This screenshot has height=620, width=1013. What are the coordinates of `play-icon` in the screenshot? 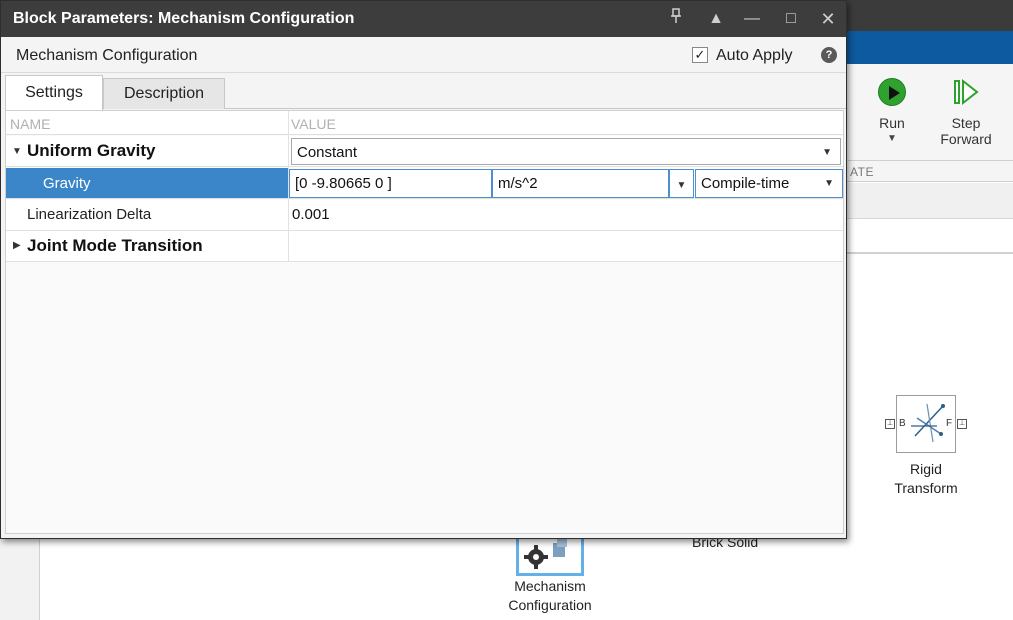 It's located at (892, 93).